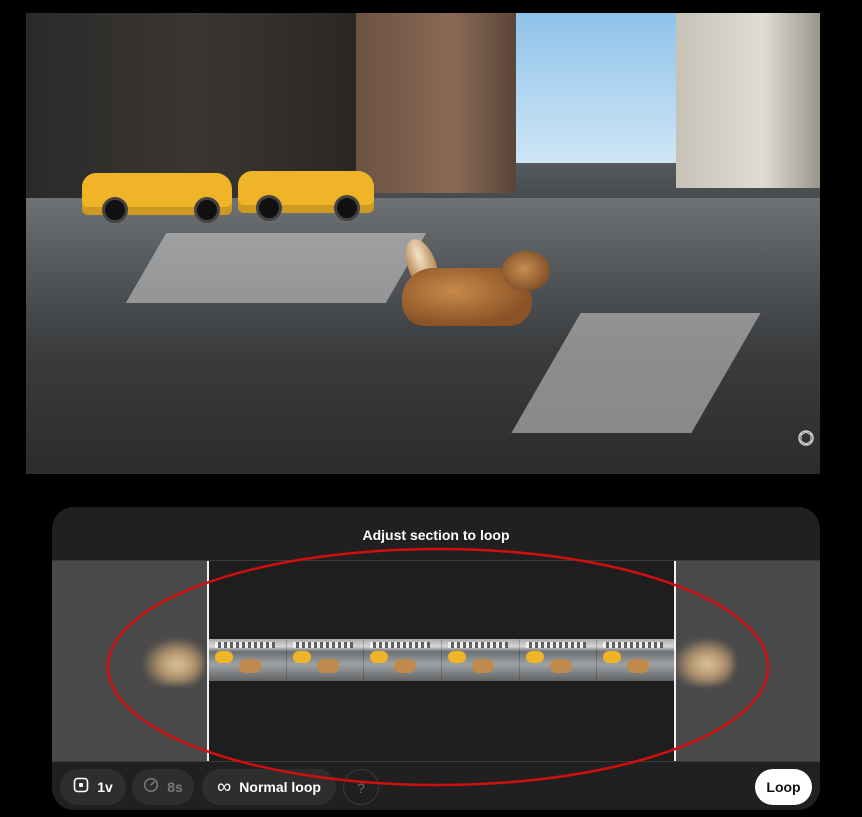 The height and width of the screenshot is (817, 862). I want to click on loop-end-handle, so click(675, 661).